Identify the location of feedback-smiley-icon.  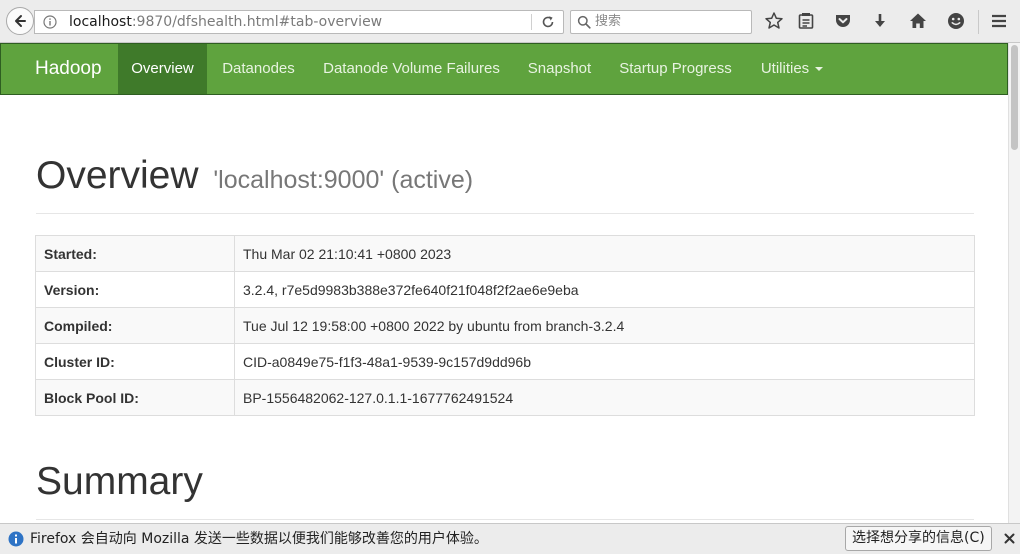
(956, 21).